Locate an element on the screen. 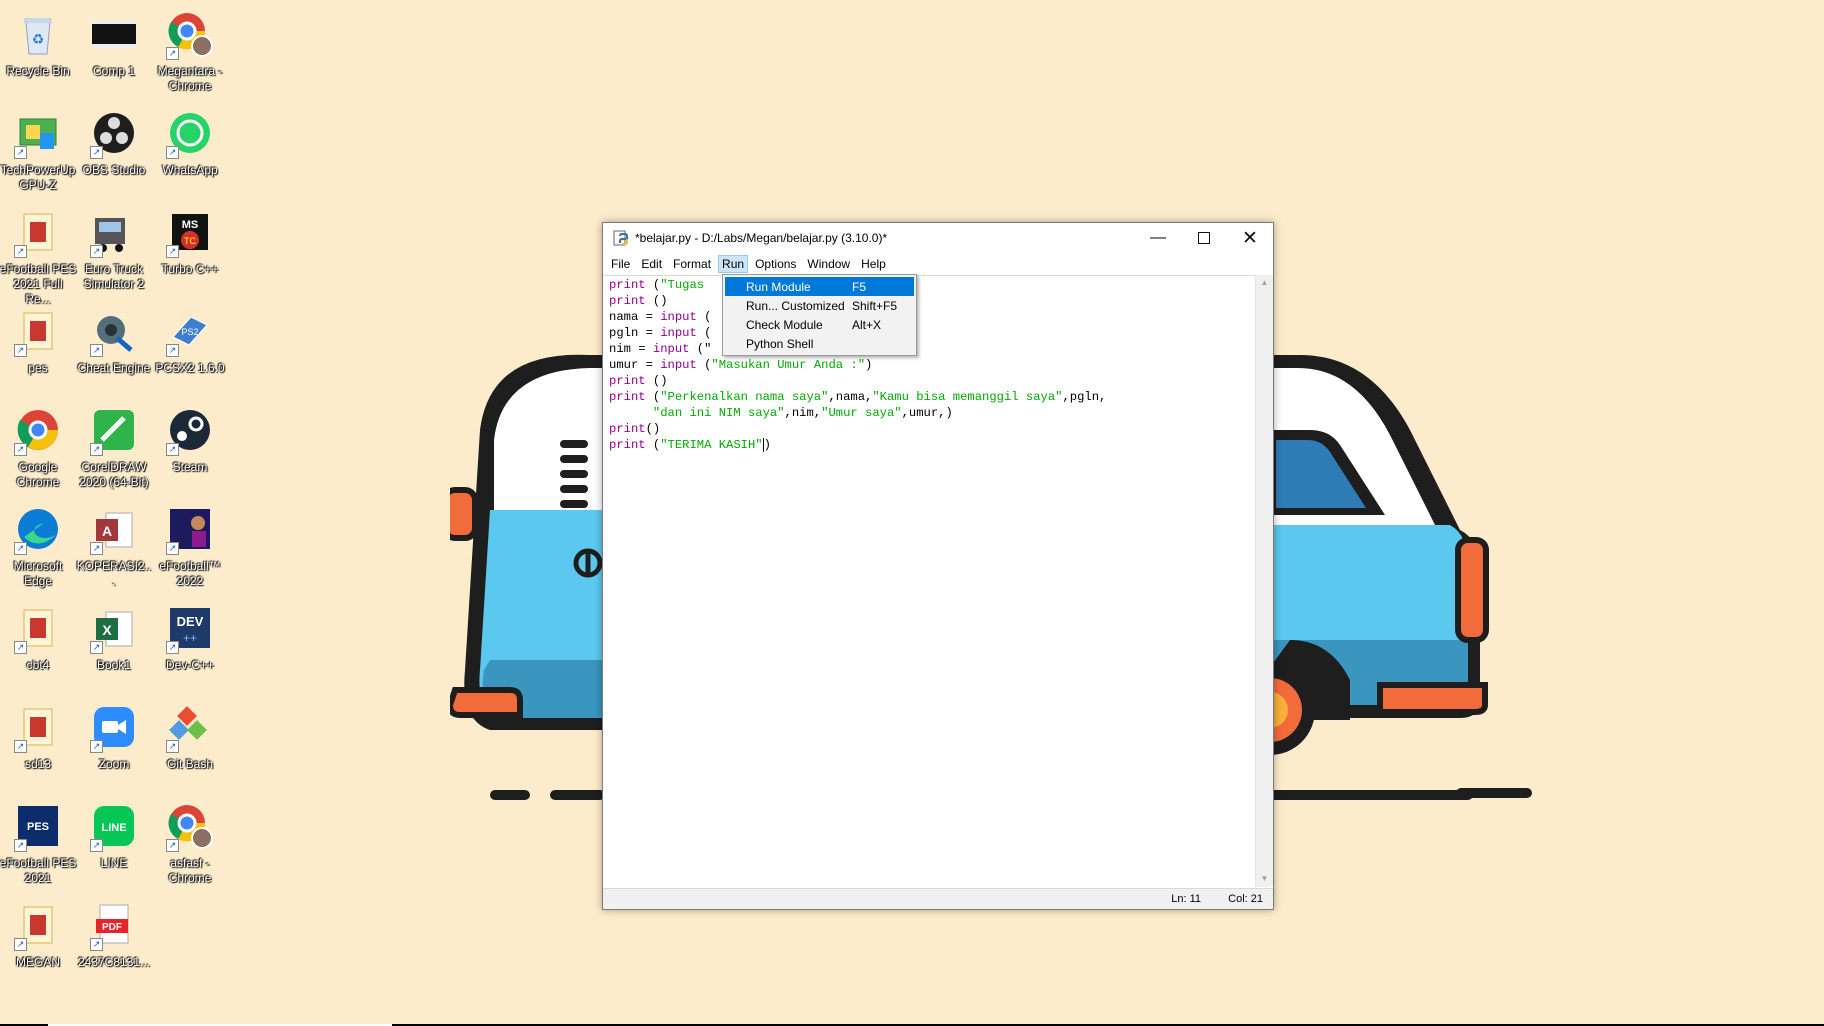 This screenshot has width=1824, height=1026. recycle-bin-icon: ♻ is located at coordinates (38, 34).